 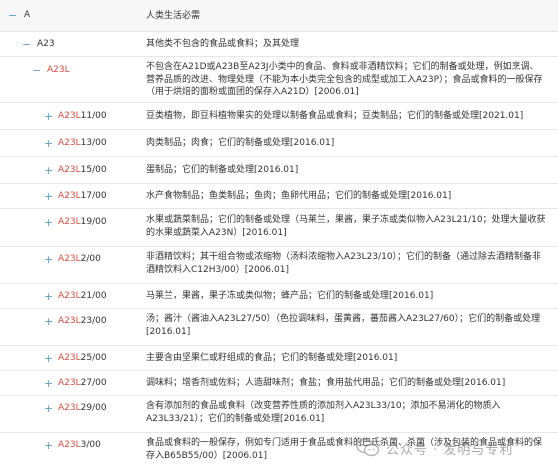 What do you see at coordinates (93, 358) in the screenshot?
I see `code-suffix: 25/00` at bounding box center [93, 358].